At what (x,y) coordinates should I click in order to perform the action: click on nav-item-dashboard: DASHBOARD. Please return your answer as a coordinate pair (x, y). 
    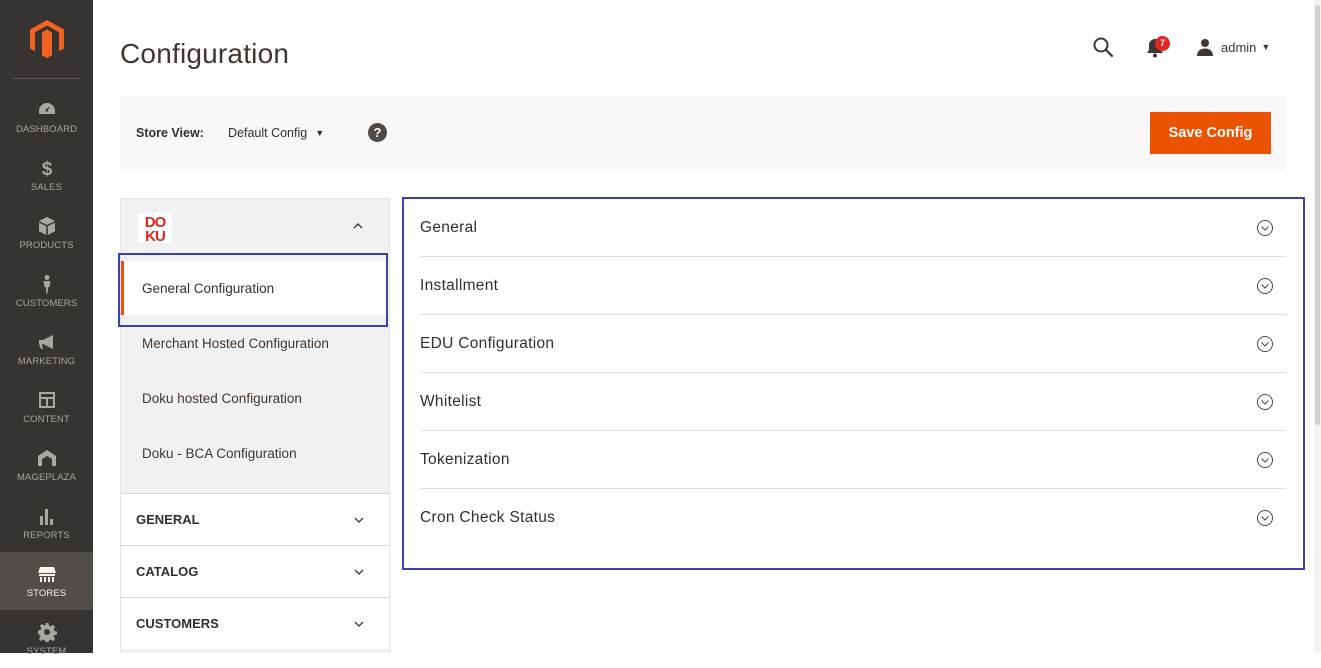
    Looking at the image, I should click on (46, 117).